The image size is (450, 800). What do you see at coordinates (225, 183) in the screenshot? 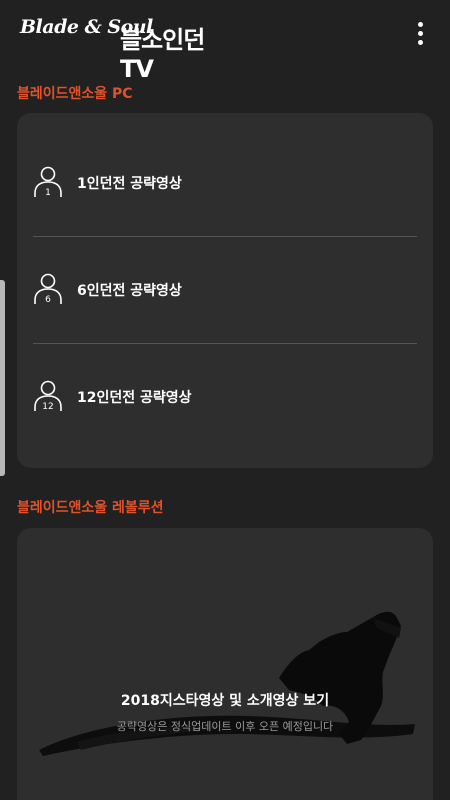
I see `list-item-dungeon-1: 1 1인던전 공략영상` at bounding box center [225, 183].